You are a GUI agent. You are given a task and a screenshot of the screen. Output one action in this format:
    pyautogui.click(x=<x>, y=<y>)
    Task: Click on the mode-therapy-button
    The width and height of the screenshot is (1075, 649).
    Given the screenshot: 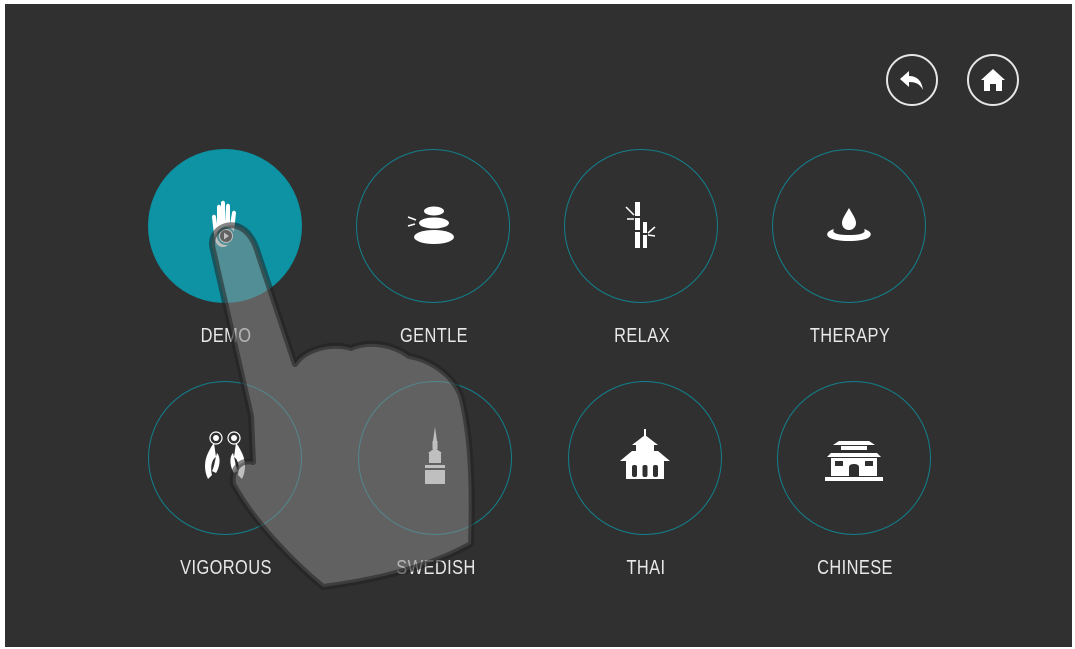 What is the action you would take?
    pyautogui.click(x=849, y=226)
    